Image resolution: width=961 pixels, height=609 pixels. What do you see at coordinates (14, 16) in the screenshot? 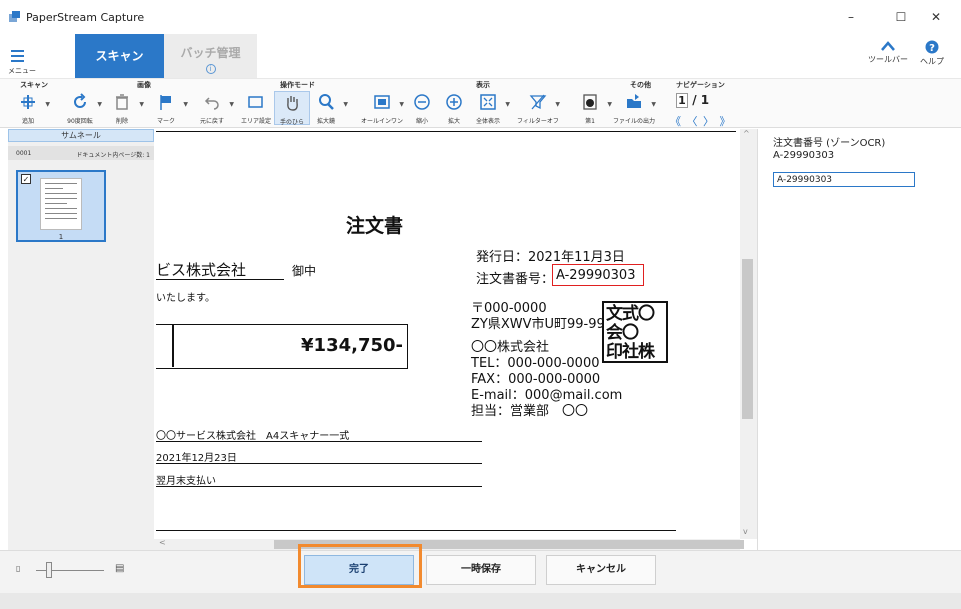
I see `app-icon` at bounding box center [14, 16].